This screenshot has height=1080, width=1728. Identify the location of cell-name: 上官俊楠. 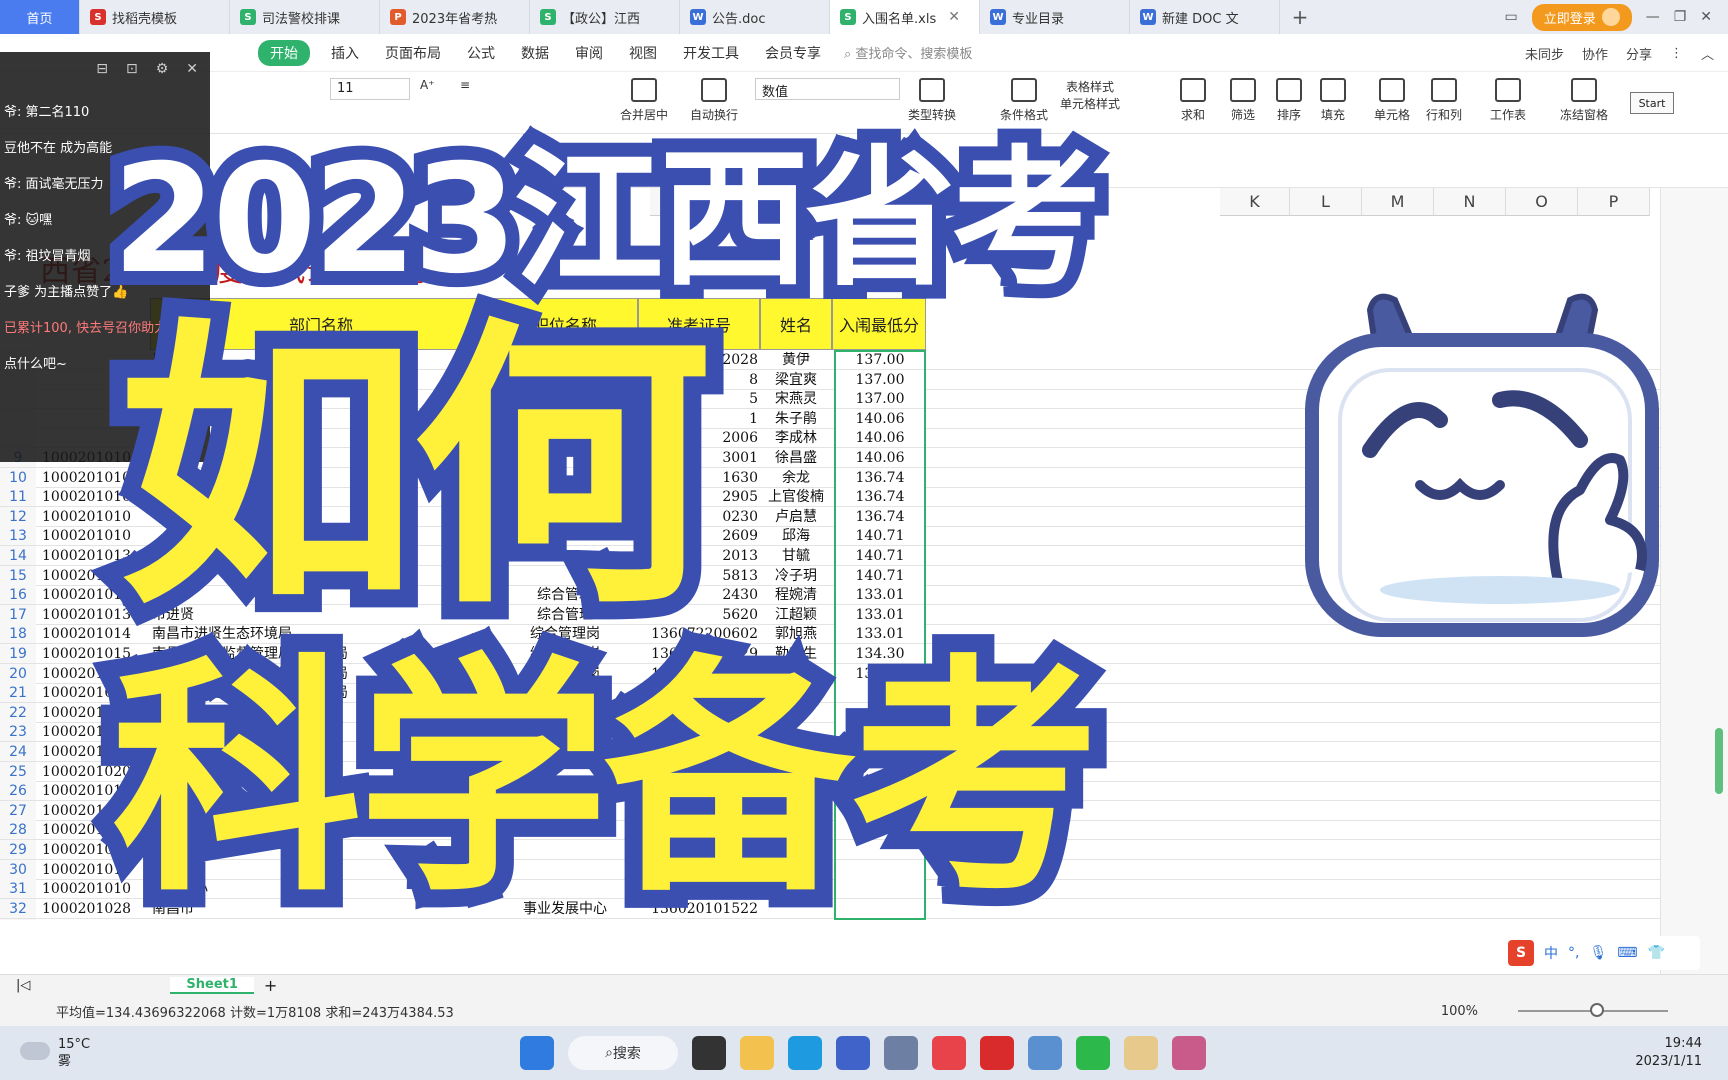
(796, 497).